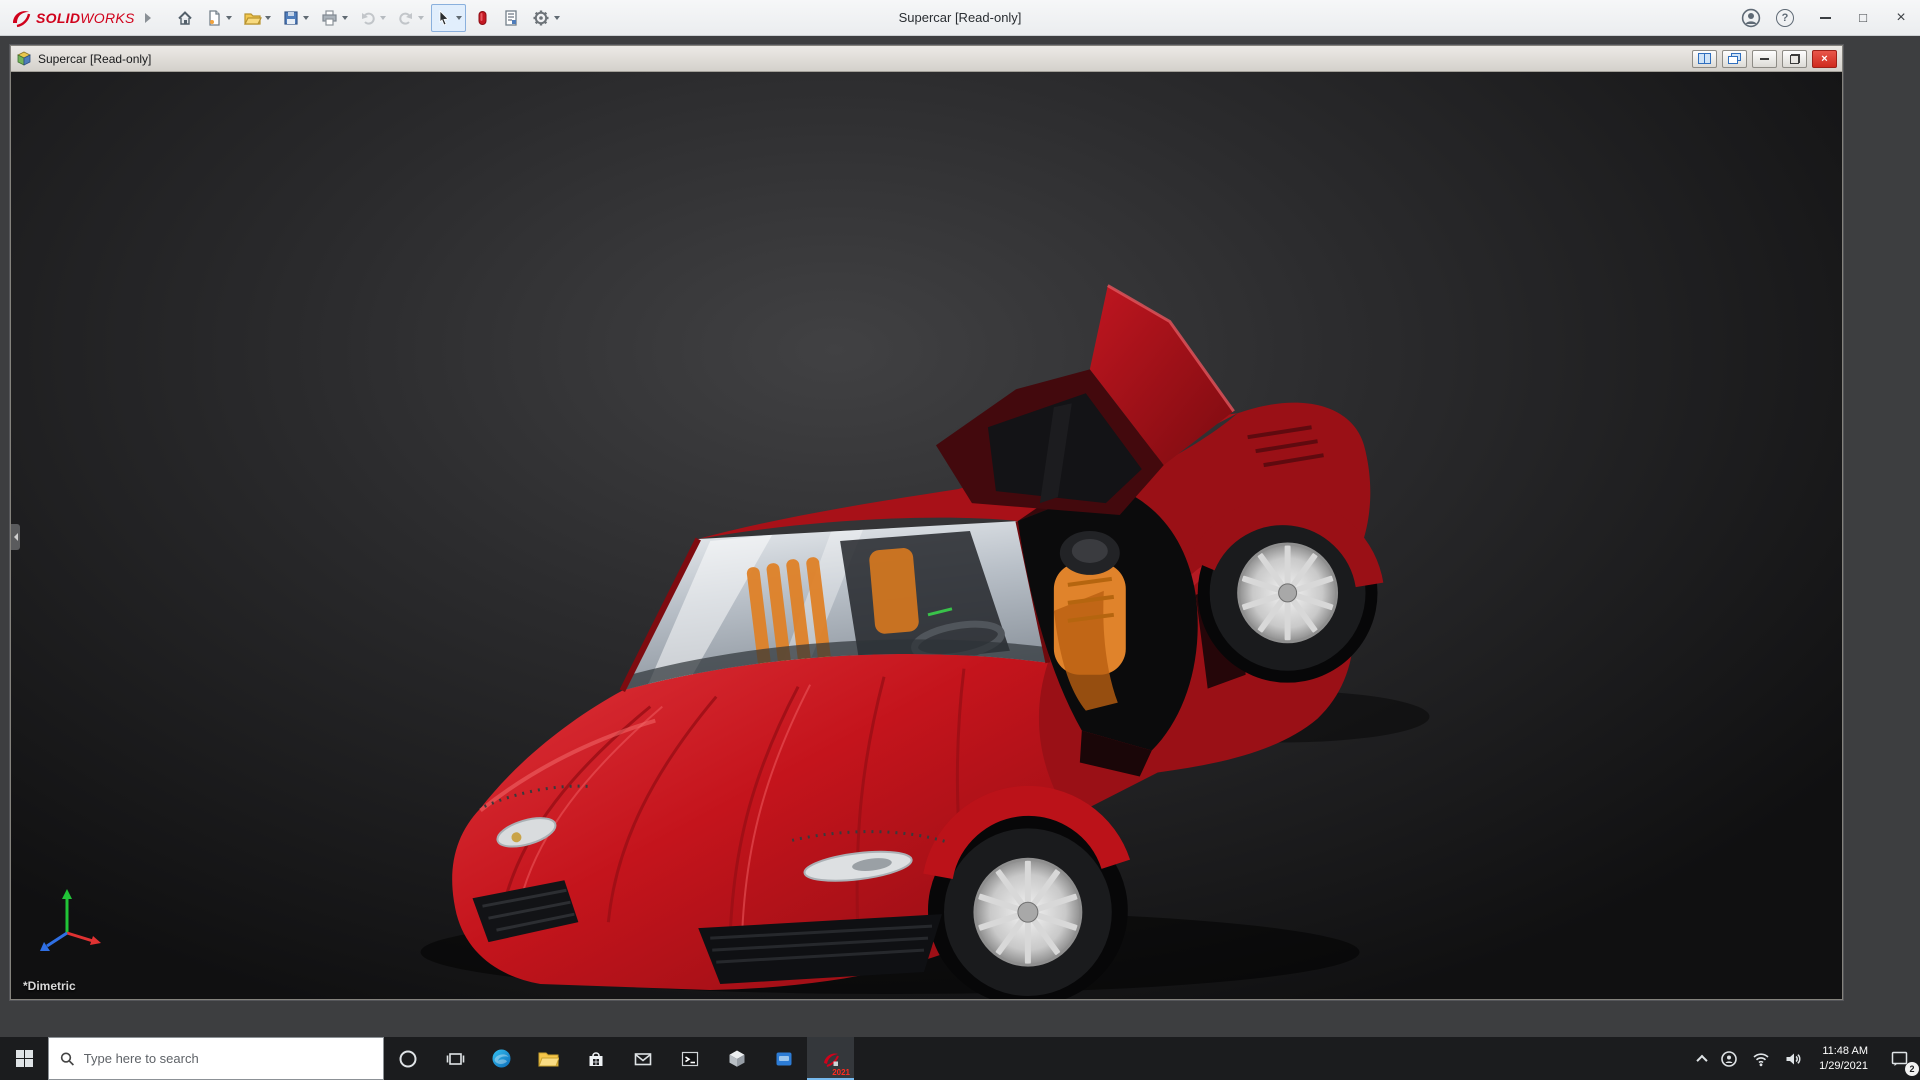 This screenshot has height=1080, width=1920. I want to click on print-dropdown-caret, so click(344, 17).